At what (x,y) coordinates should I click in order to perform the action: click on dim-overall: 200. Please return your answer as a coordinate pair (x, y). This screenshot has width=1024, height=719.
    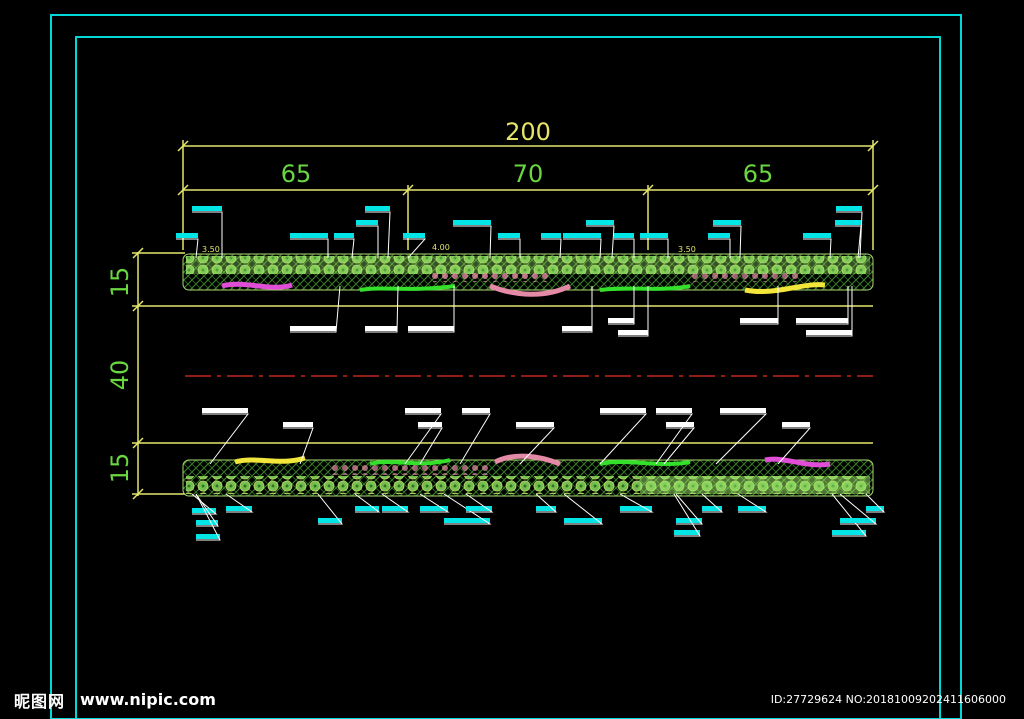
    Looking at the image, I should click on (528, 132).